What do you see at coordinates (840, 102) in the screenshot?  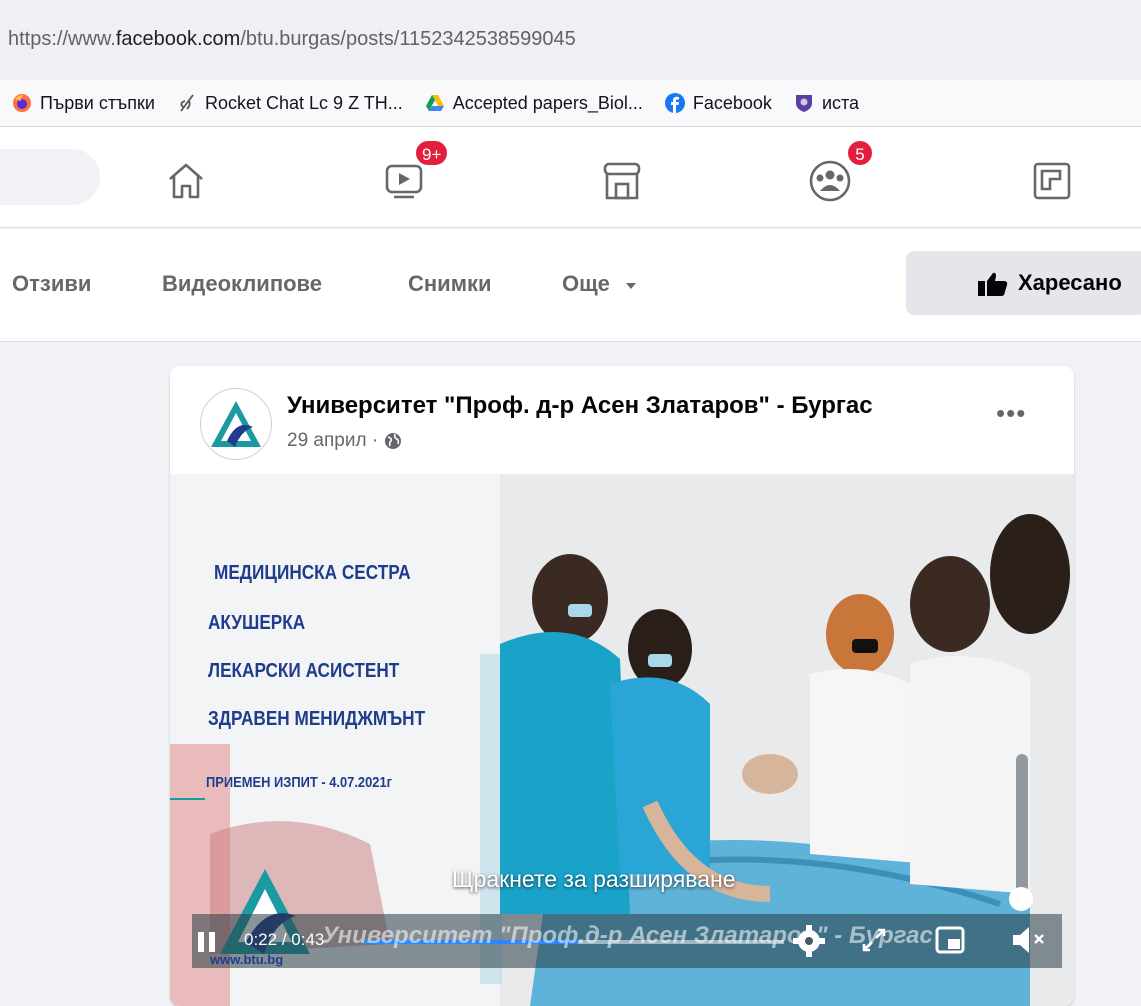 I see `bookmark-label: иста` at bounding box center [840, 102].